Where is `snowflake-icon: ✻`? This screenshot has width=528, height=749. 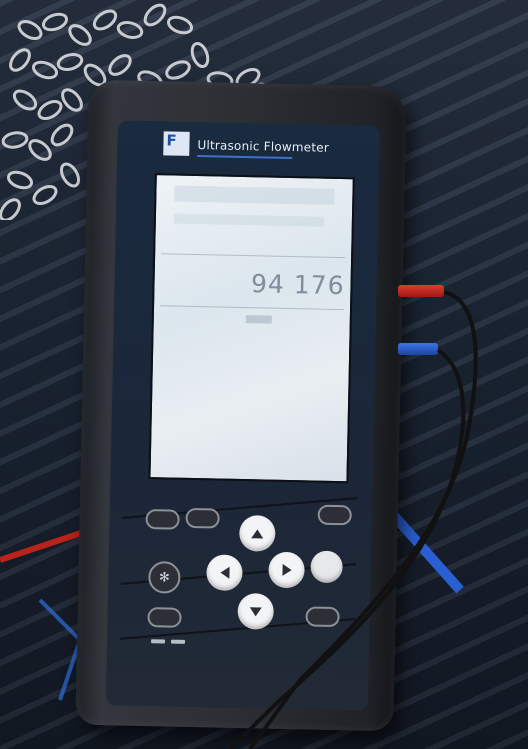 snowflake-icon: ✻ is located at coordinates (164, 577).